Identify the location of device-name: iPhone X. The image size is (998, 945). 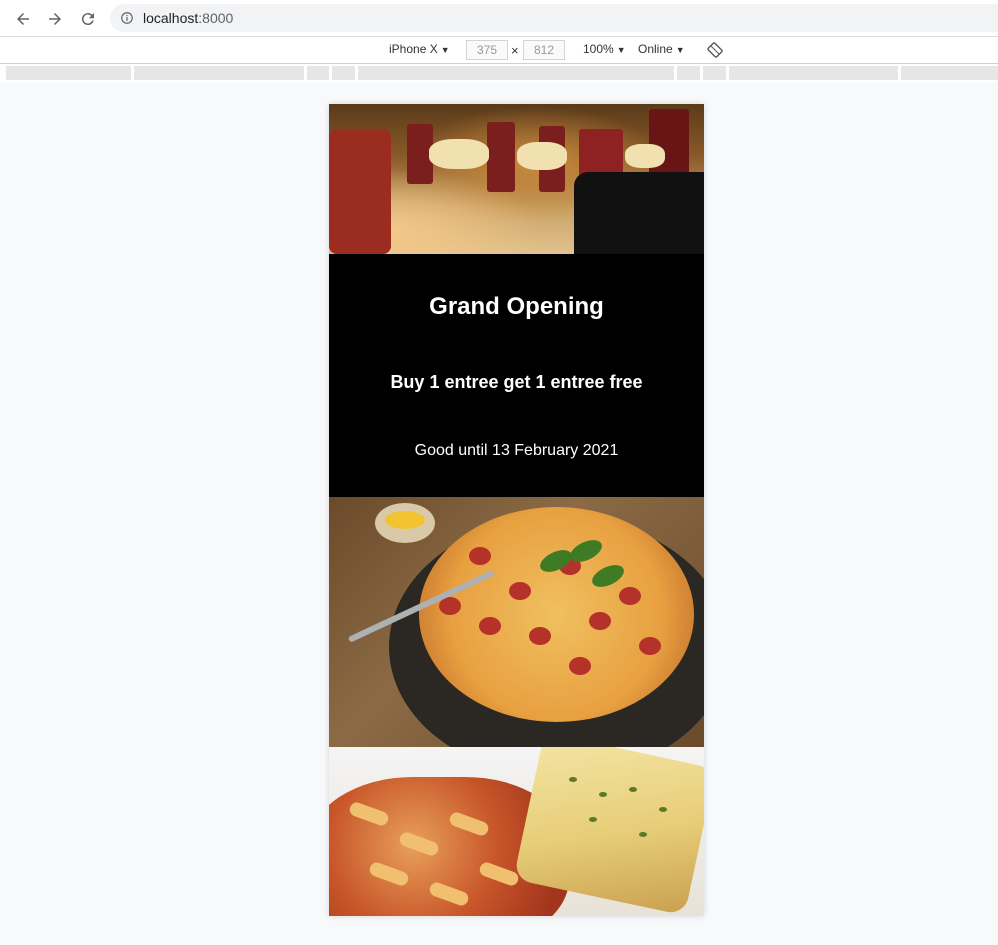
(413, 49).